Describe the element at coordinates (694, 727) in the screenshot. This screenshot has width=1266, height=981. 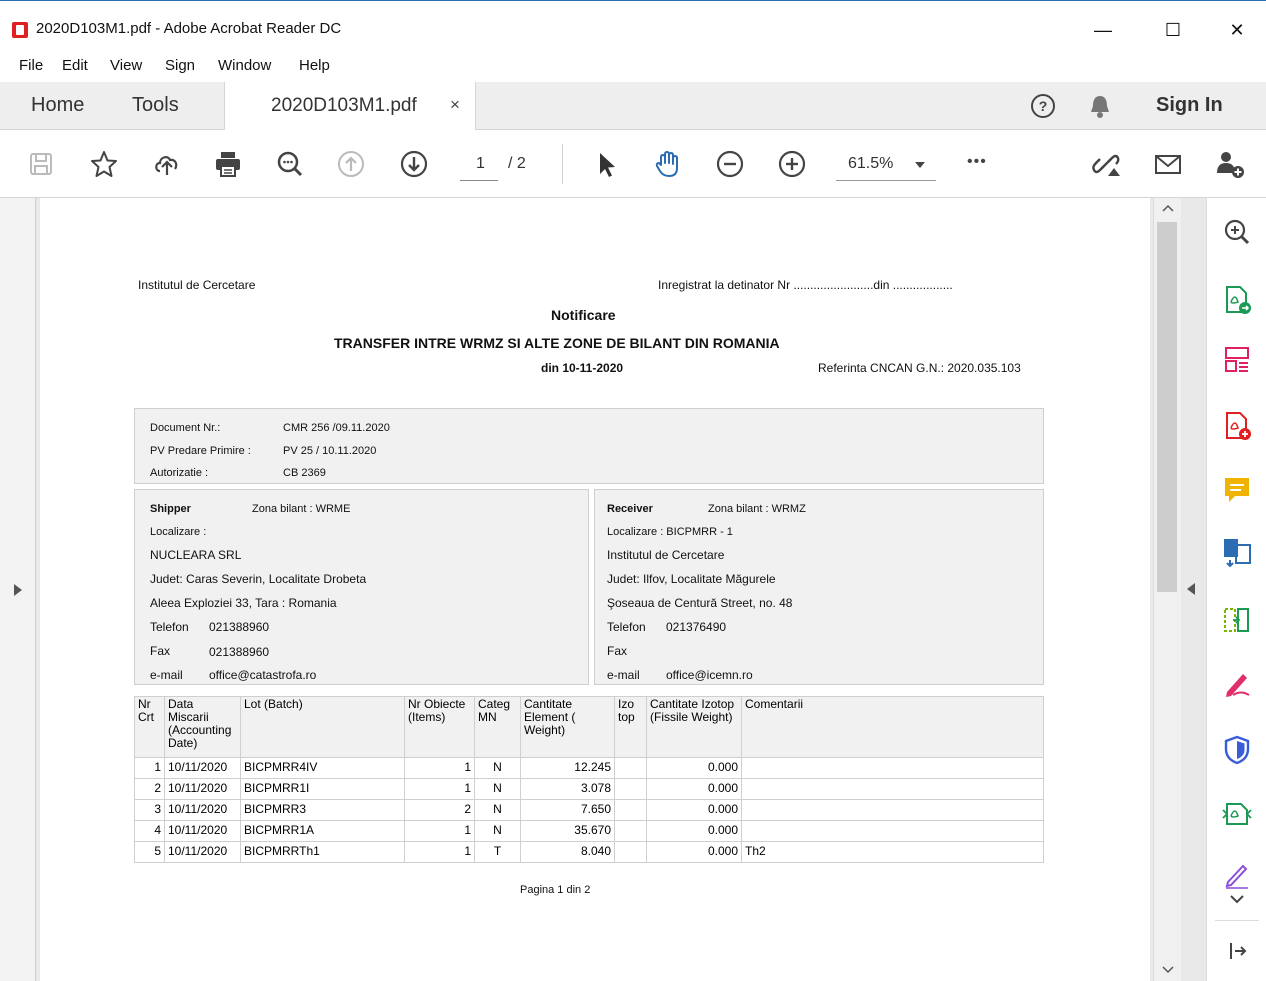
I see `header-fissile-weight: Cantitate Izotop (Fissile Weight)` at that location.